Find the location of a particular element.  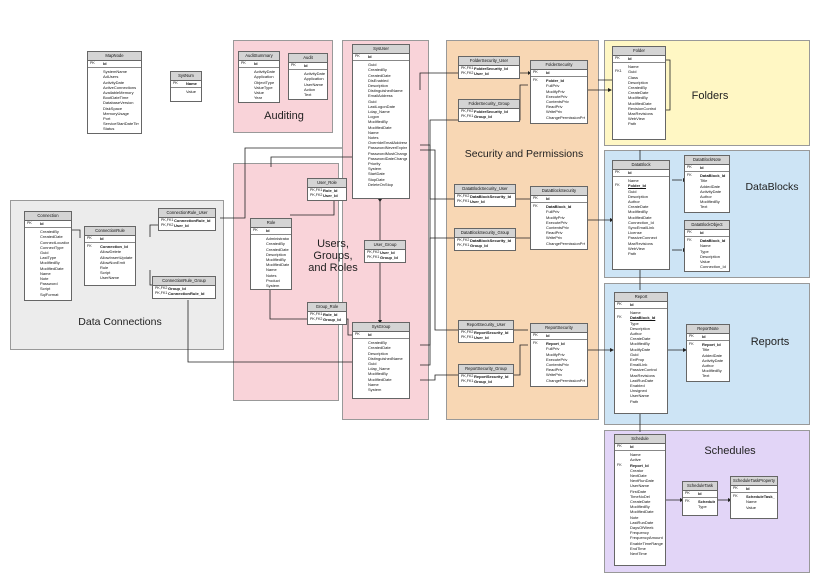

table-header: DataBlockObject is located at coordinates (707, 225).